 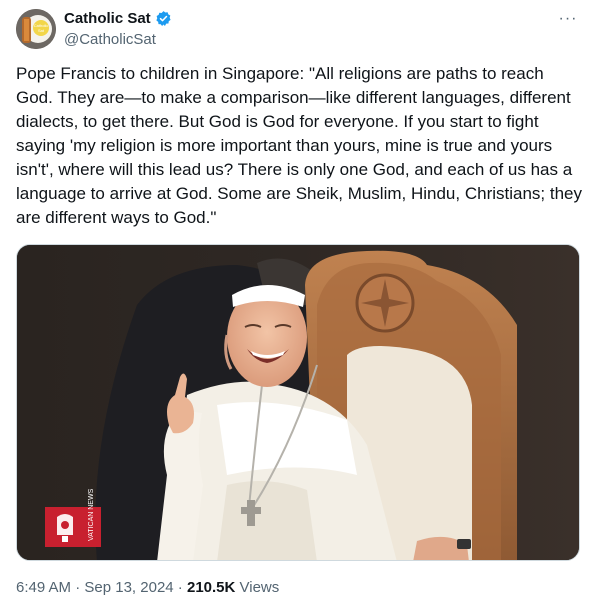 What do you see at coordinates (43, 587) in the screenshot?
I see `tweet-time: 6:49 AM` at bounding box center [43, 587].